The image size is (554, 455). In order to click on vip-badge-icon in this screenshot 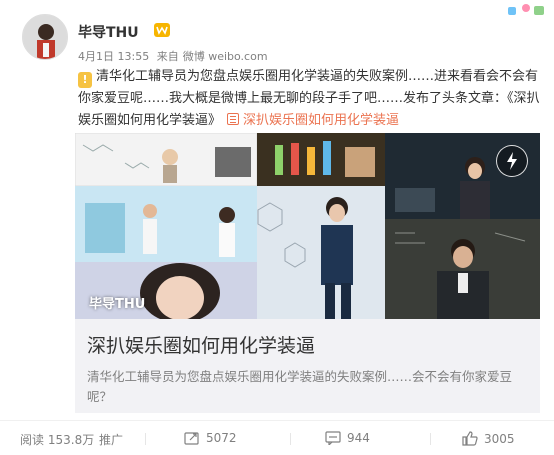, I will do `click(162, 30)`.